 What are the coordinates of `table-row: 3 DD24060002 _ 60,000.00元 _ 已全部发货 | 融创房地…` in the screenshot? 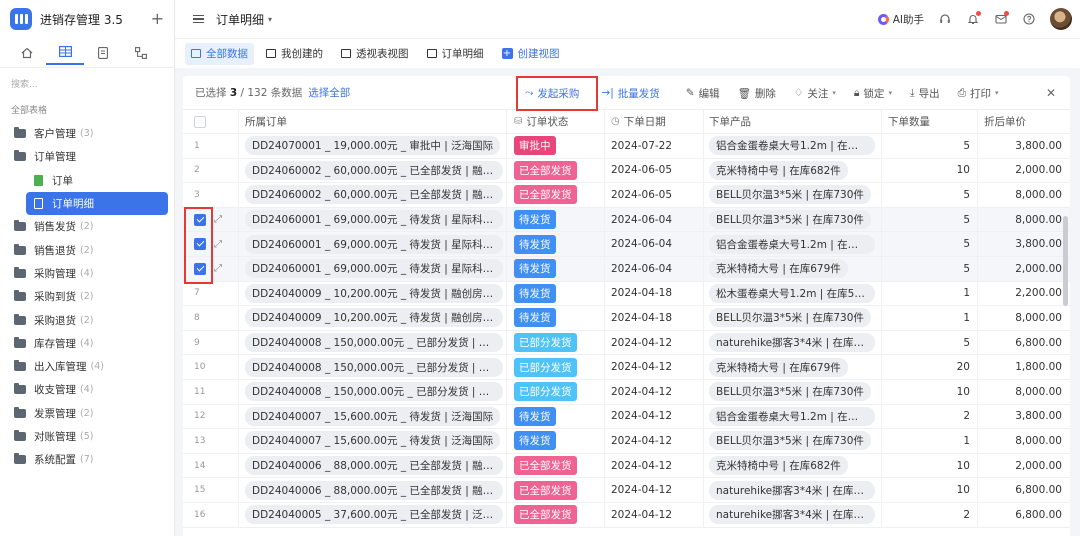 It's located at (626, 195).